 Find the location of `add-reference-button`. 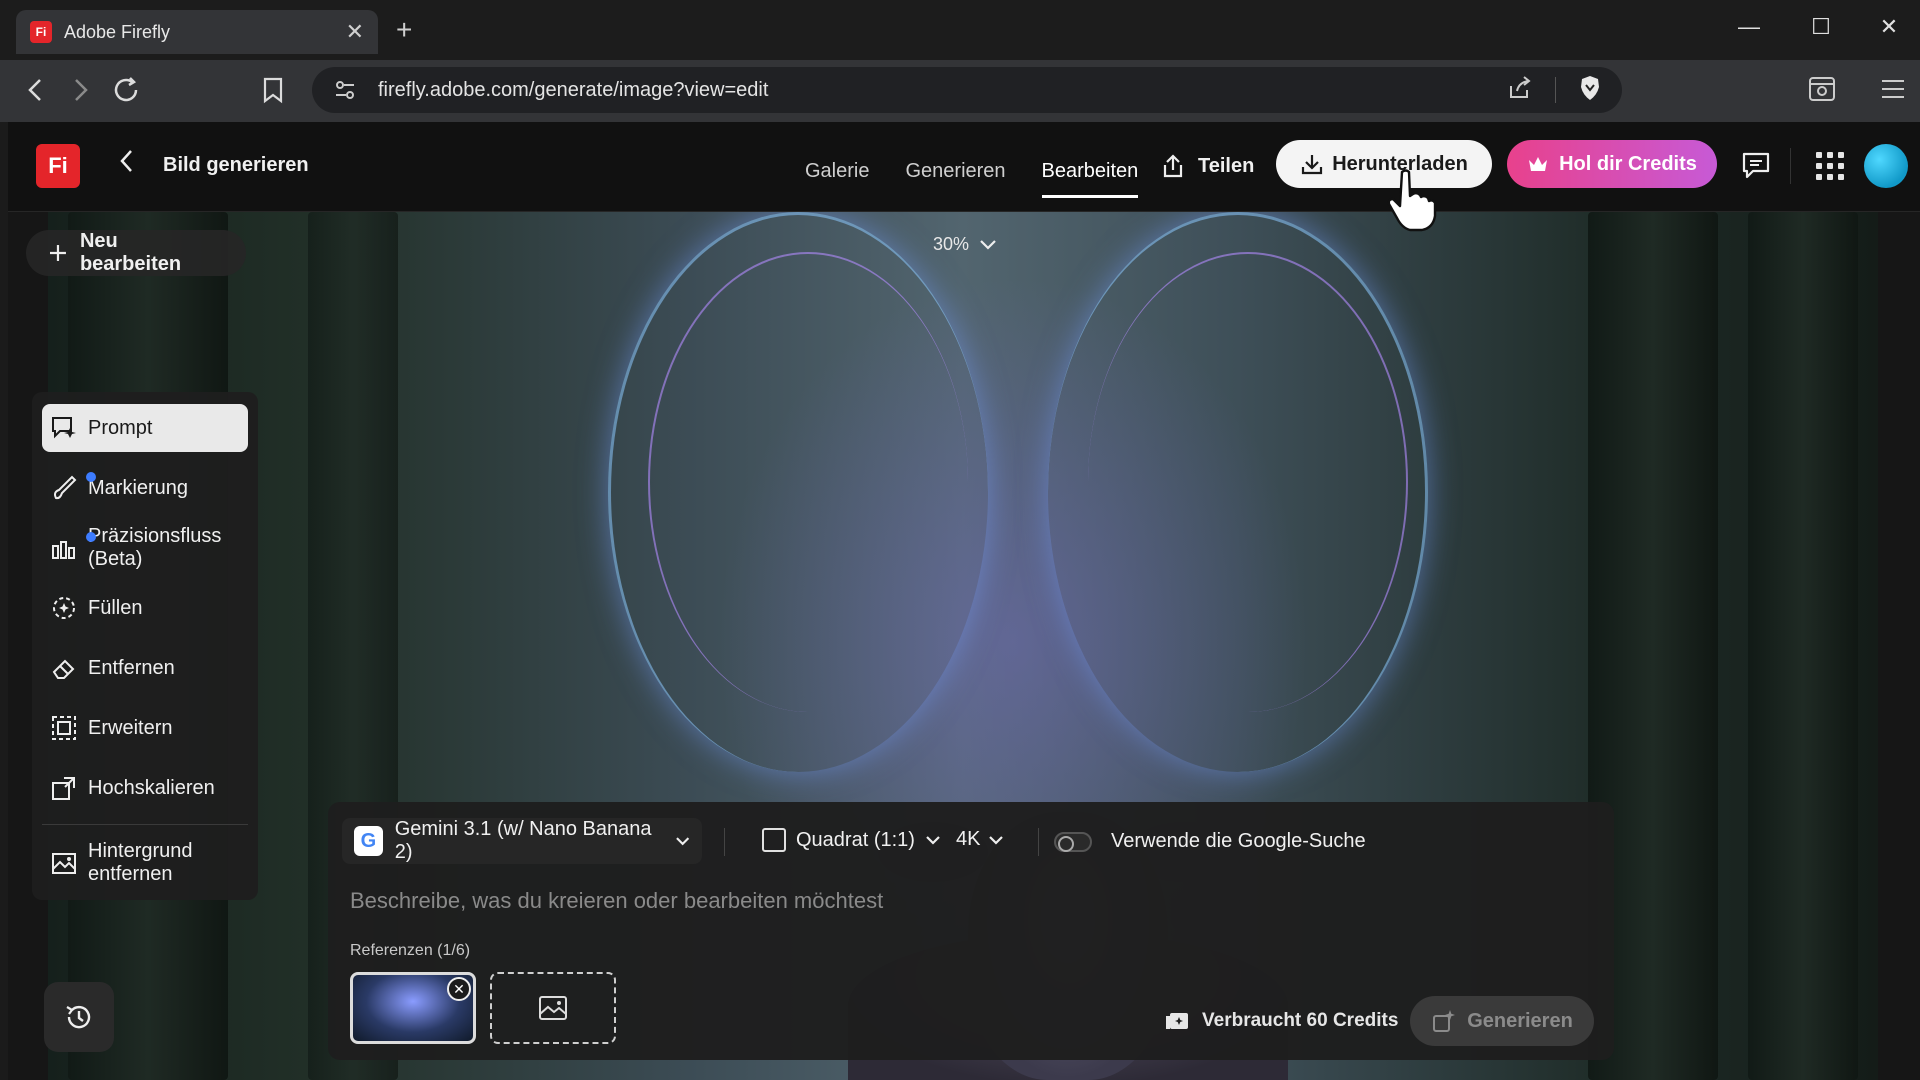

add-reference-button is located at coordinates (553, 1008).